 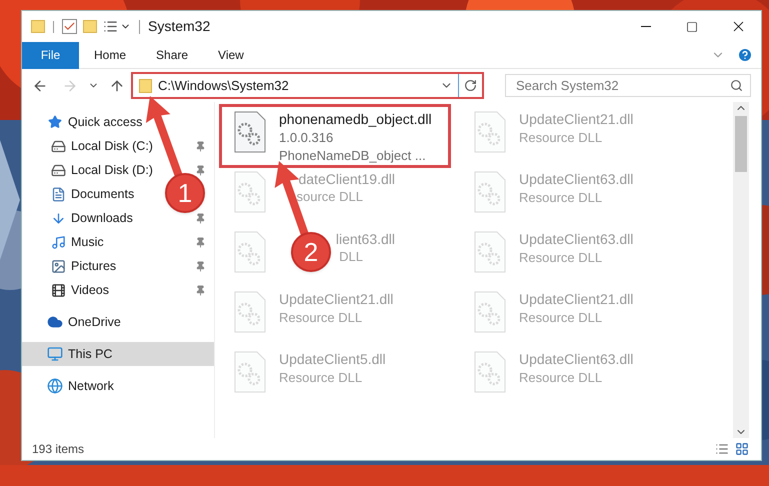 What do you see at coordinates (58, 218) in the screenshot?
I see `download-icon` at bounding box center [58, 218].